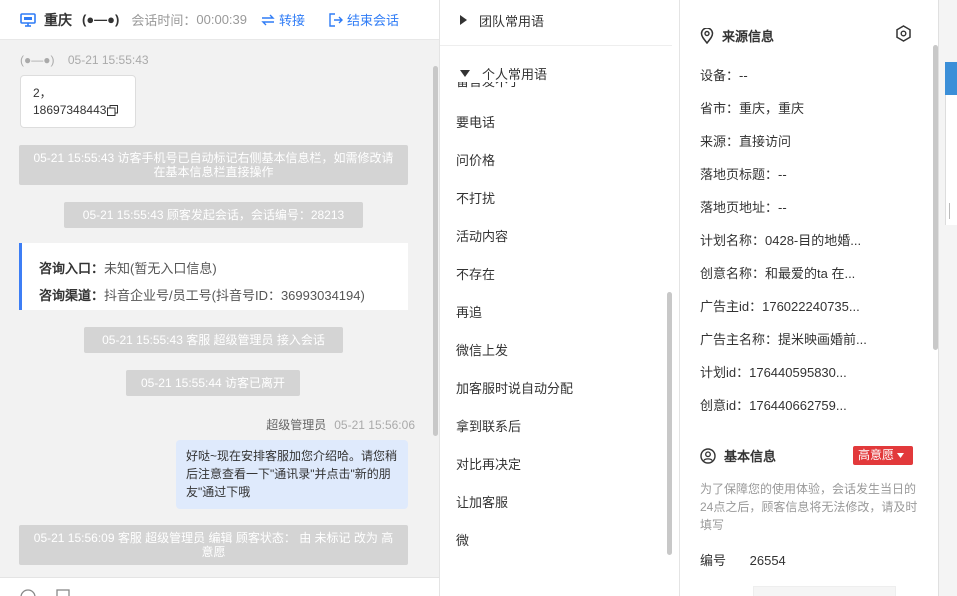  I want to click on phone-message: 2， 18697348443, so click(78, 101).